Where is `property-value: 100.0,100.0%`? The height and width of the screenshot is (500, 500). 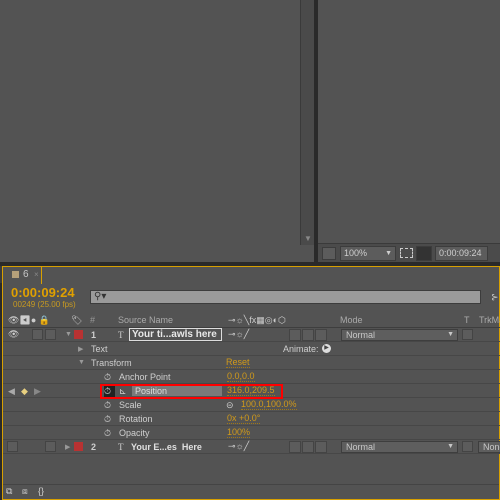 property-value: 100.0,100.0% is located at coordinates (269, 405).